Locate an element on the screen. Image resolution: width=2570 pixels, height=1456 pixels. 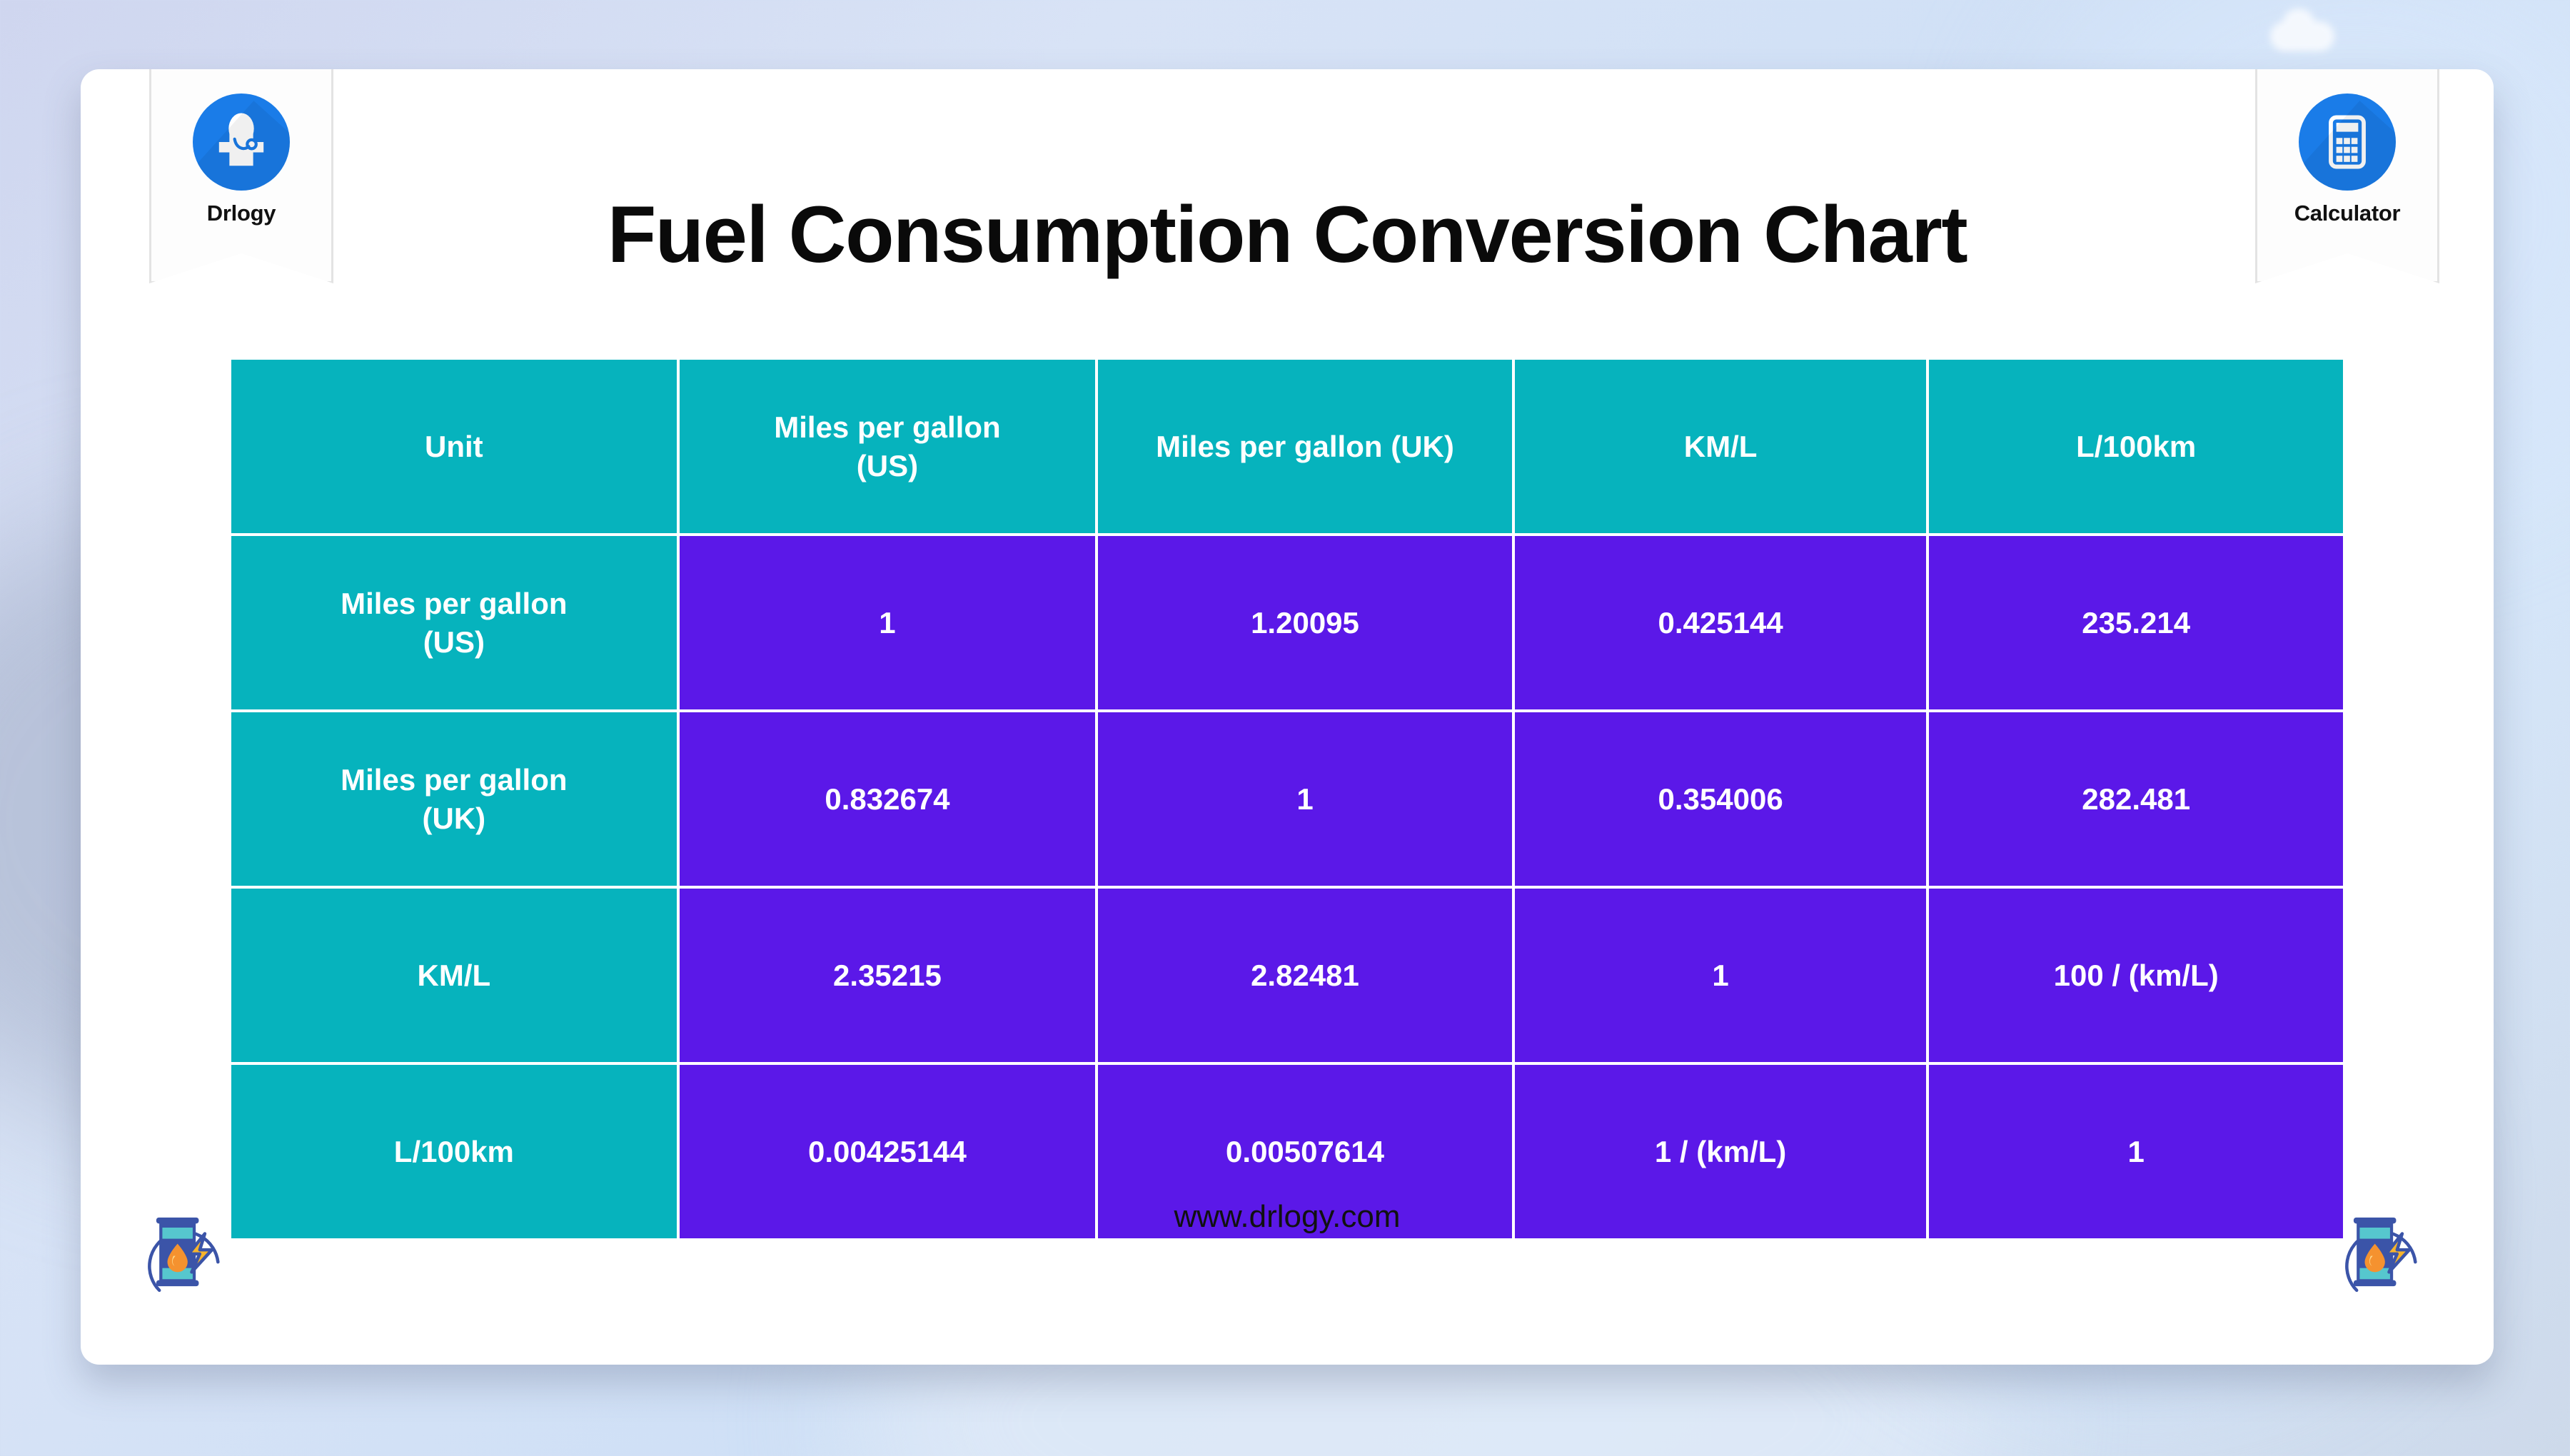
cell-value: 1.20095 is located at coordinates (1305, 622).